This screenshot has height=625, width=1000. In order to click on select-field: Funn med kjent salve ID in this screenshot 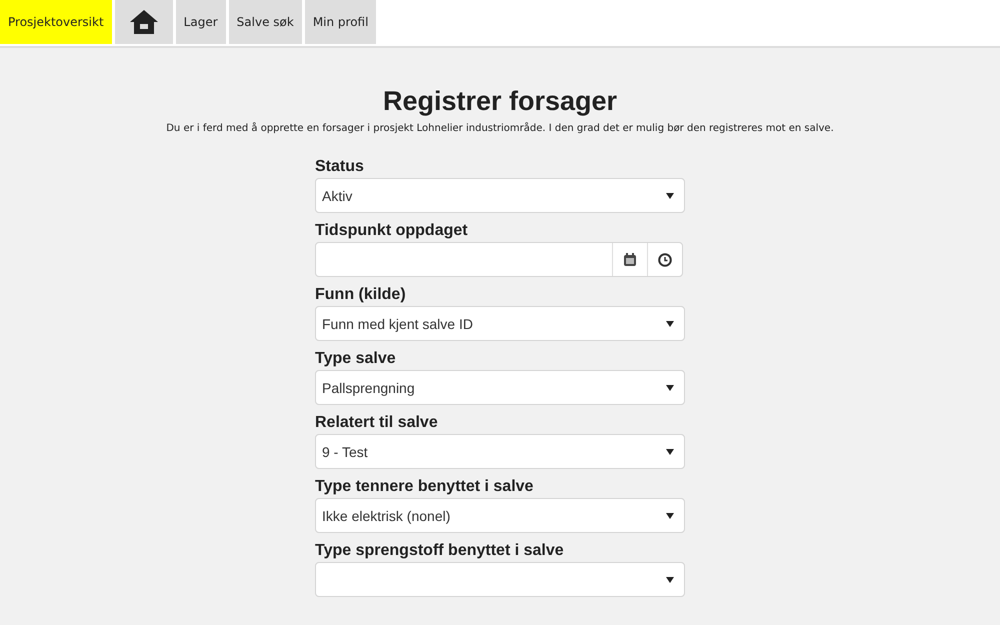, I will do `click(500, 323)`.